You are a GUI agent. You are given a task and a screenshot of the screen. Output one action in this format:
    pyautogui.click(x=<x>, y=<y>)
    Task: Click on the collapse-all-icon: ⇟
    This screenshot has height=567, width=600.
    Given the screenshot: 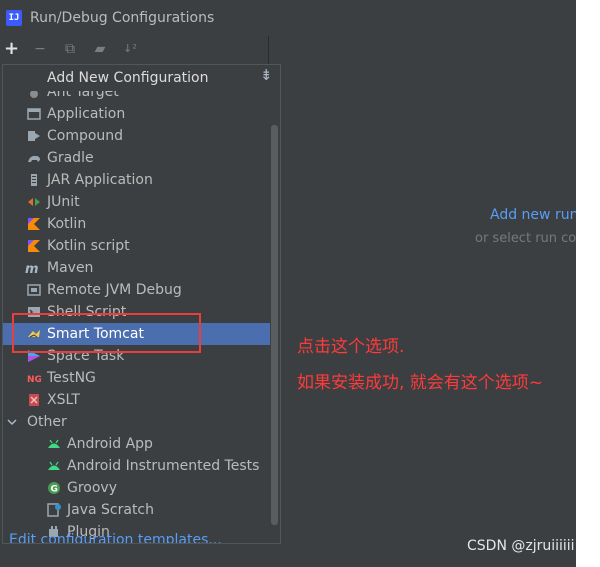 What is the action you would take?
    pyautogui.click(x=266, y=75)
    